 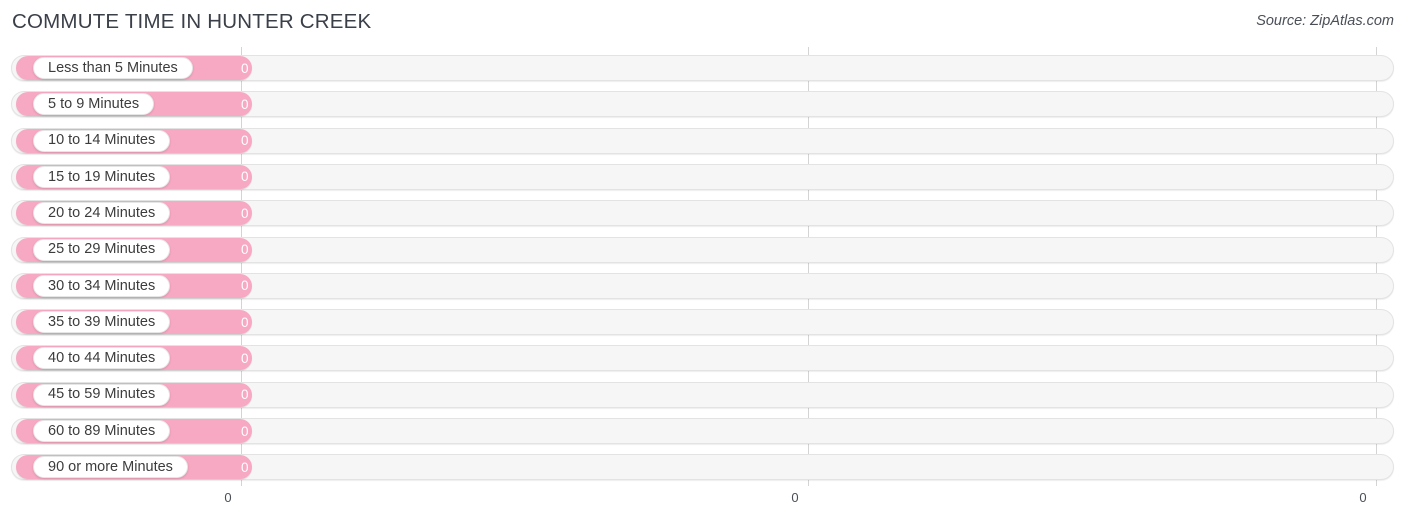 I want to click on category-label: 30 to 34 Minutes, so click(x=102, y=285).